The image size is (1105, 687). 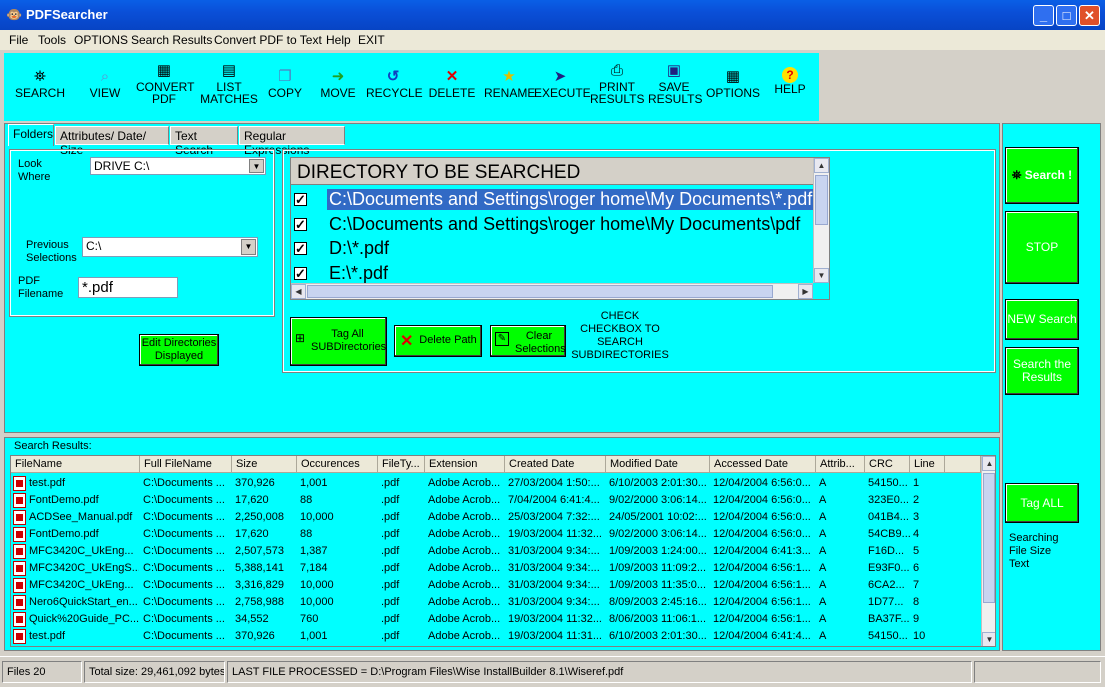 I want to click on toolbar-options-button: ▦ OPTIONS, so click(x=733, y=87).